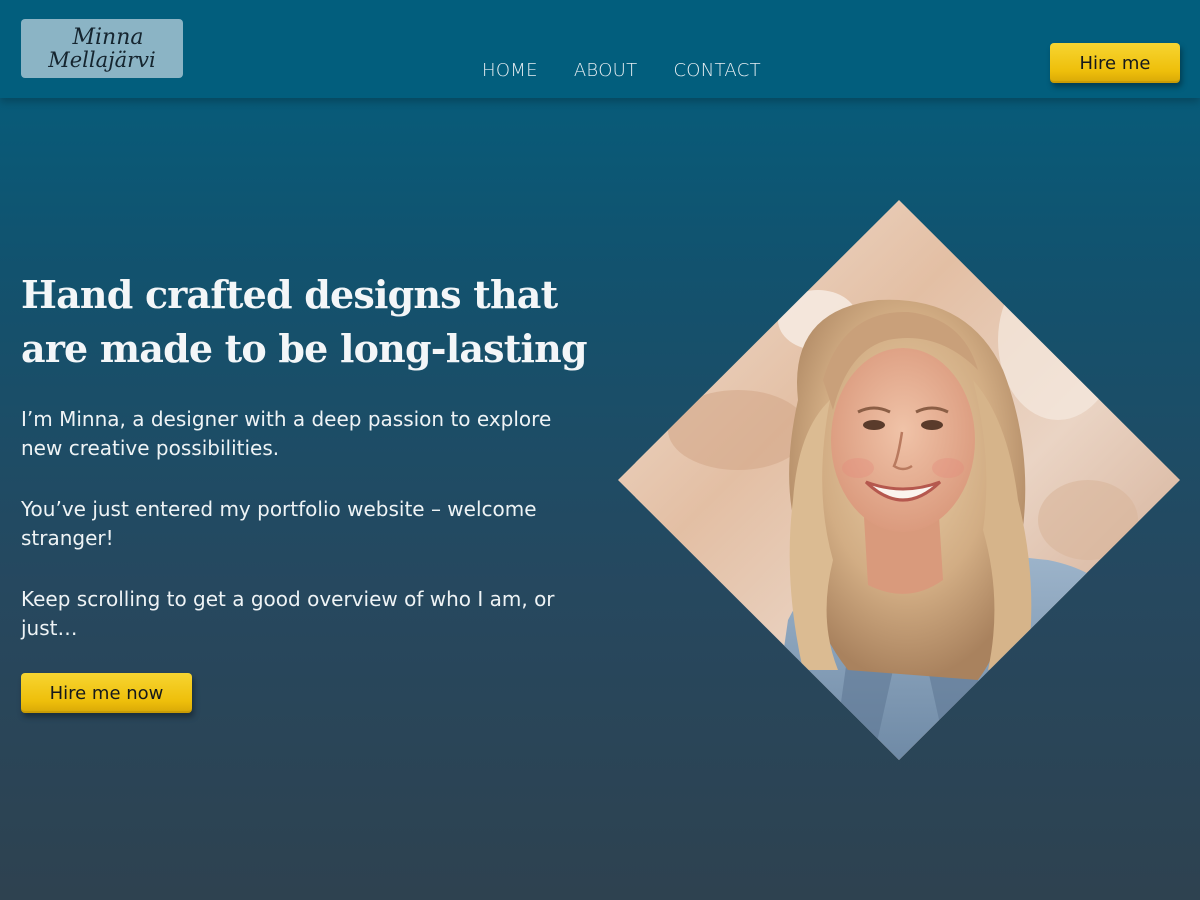  Describe the element at coordinates (102, 59) in the screenshot. I see `logo-last-name: Mellajärvi` at that location.